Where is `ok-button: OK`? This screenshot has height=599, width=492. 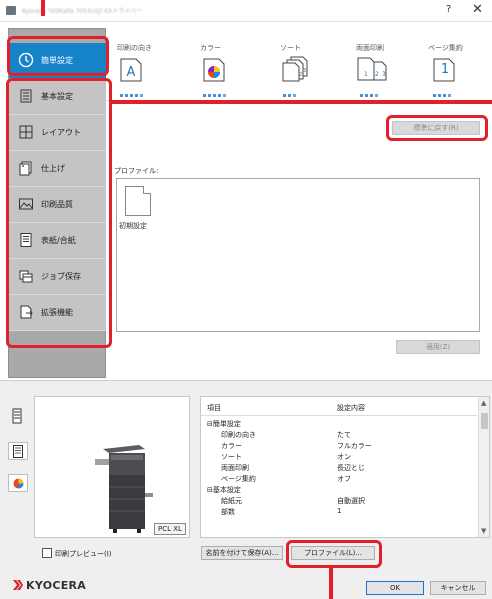 ok-button: OK is located at coordinates (395, 588).